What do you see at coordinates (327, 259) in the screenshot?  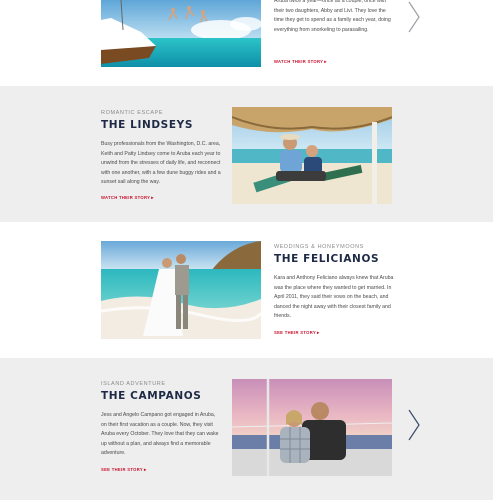 I see `story-title: THE FELICIANOS` at bounding box center [327, 259].